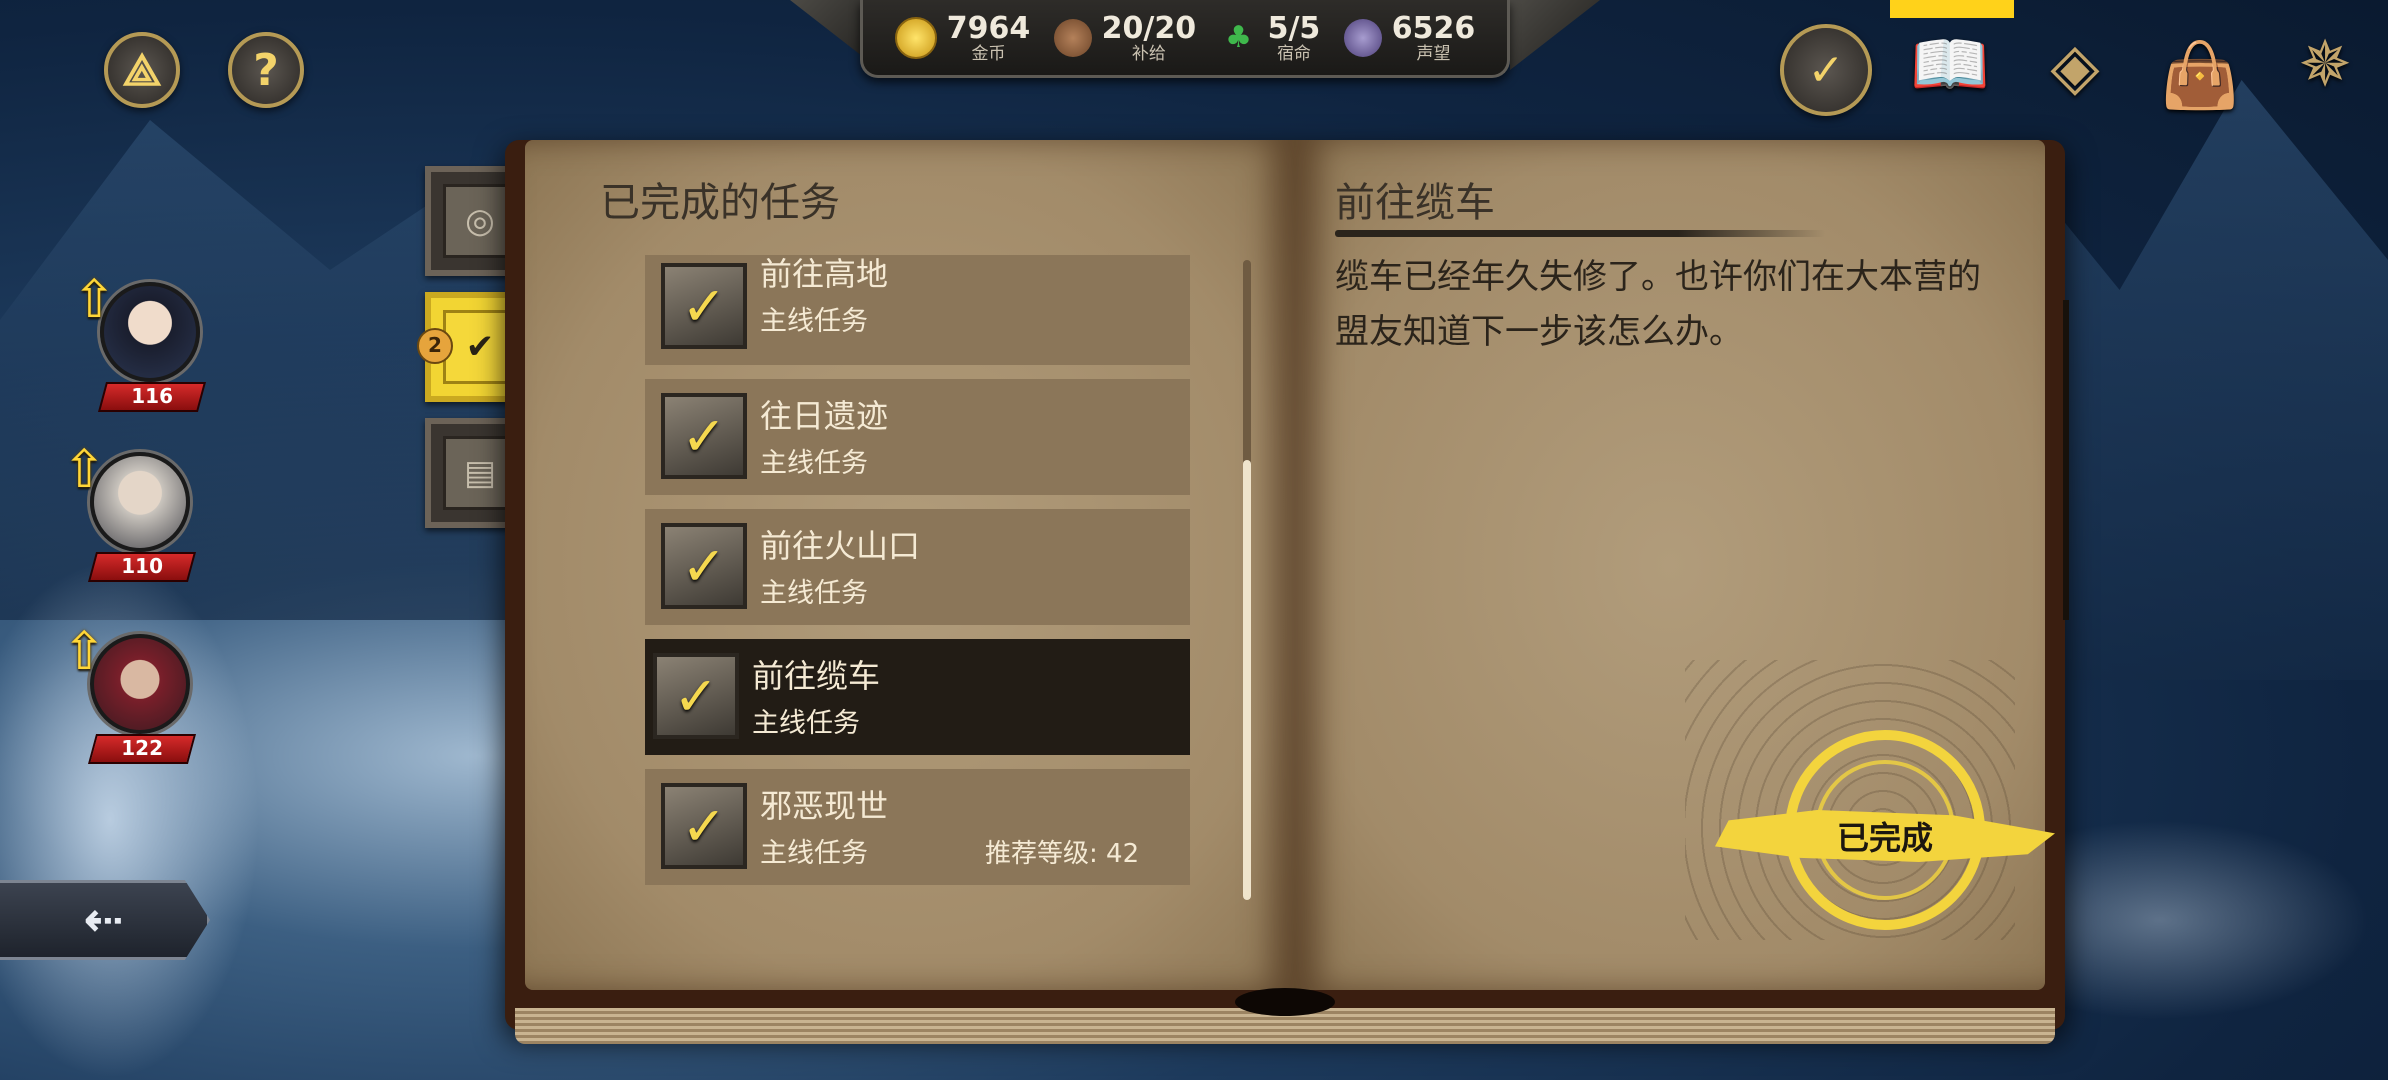 Image resolution: width=2388 pixels, height=1080 pixels. What do you see at coordinates (720, 203) in the screenshot?
I see `page-title: 已完成的任务` at bounding box center [720, 203].